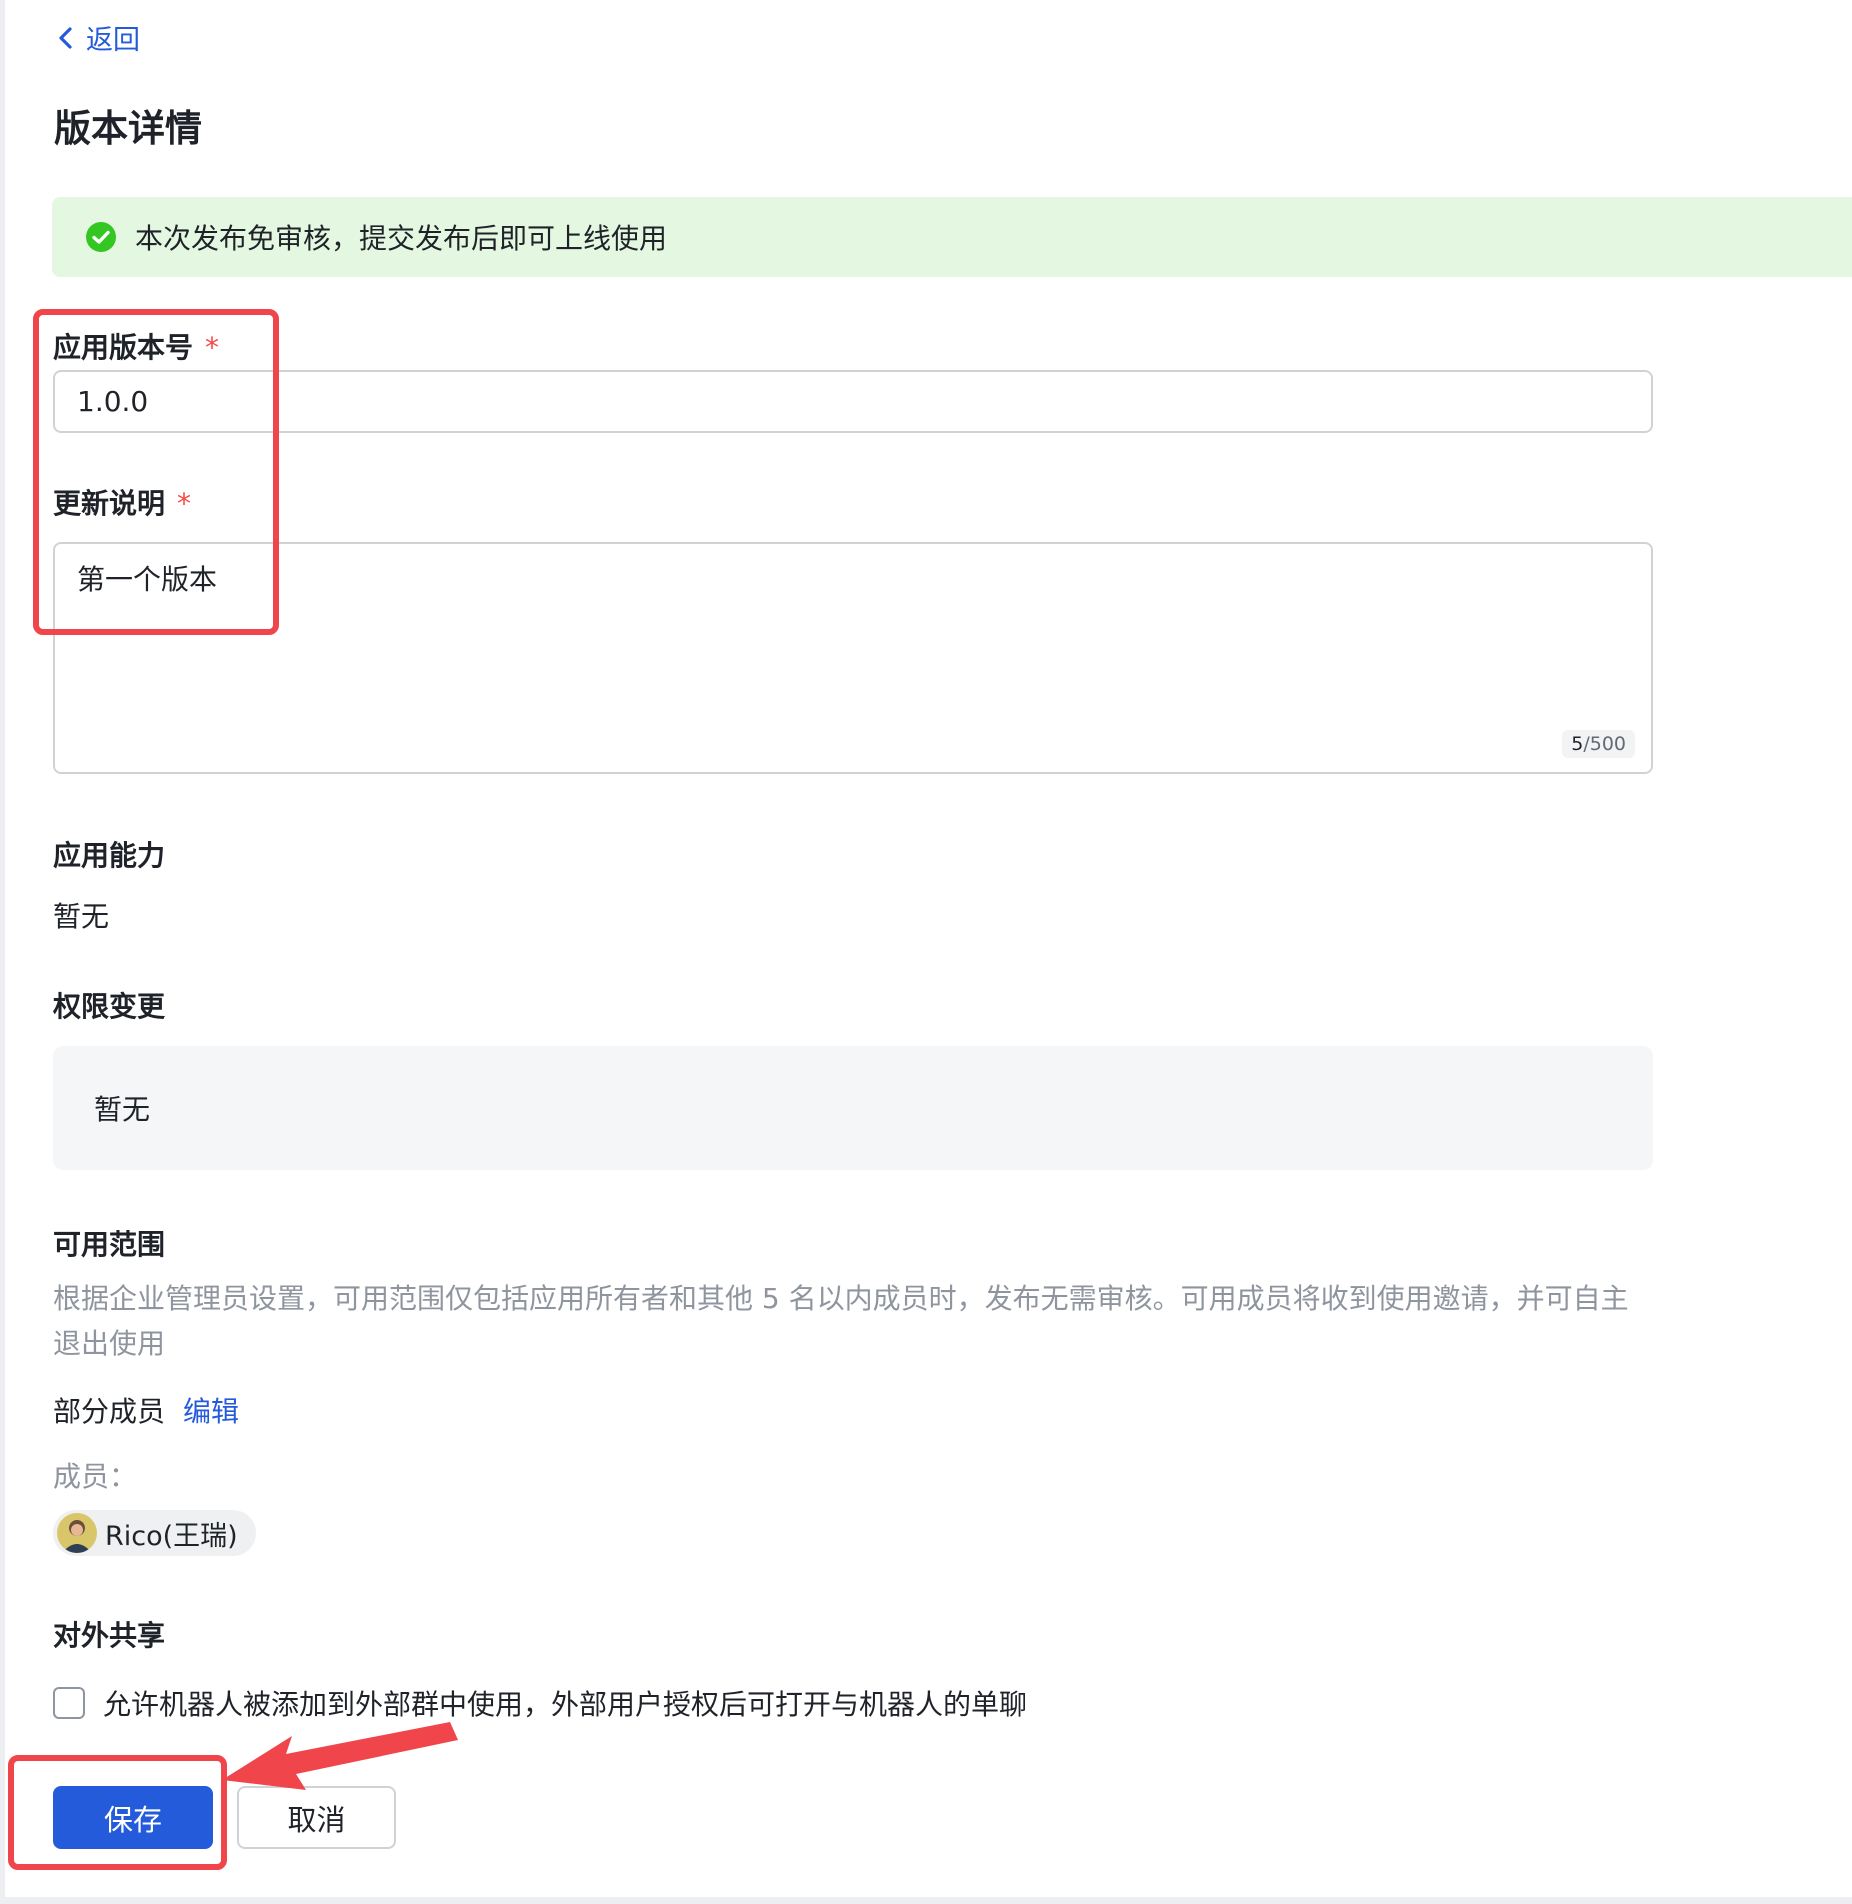 The image size is (1852, 1904). I want to click on permissions-box: 暂无, so click(853, 1108).